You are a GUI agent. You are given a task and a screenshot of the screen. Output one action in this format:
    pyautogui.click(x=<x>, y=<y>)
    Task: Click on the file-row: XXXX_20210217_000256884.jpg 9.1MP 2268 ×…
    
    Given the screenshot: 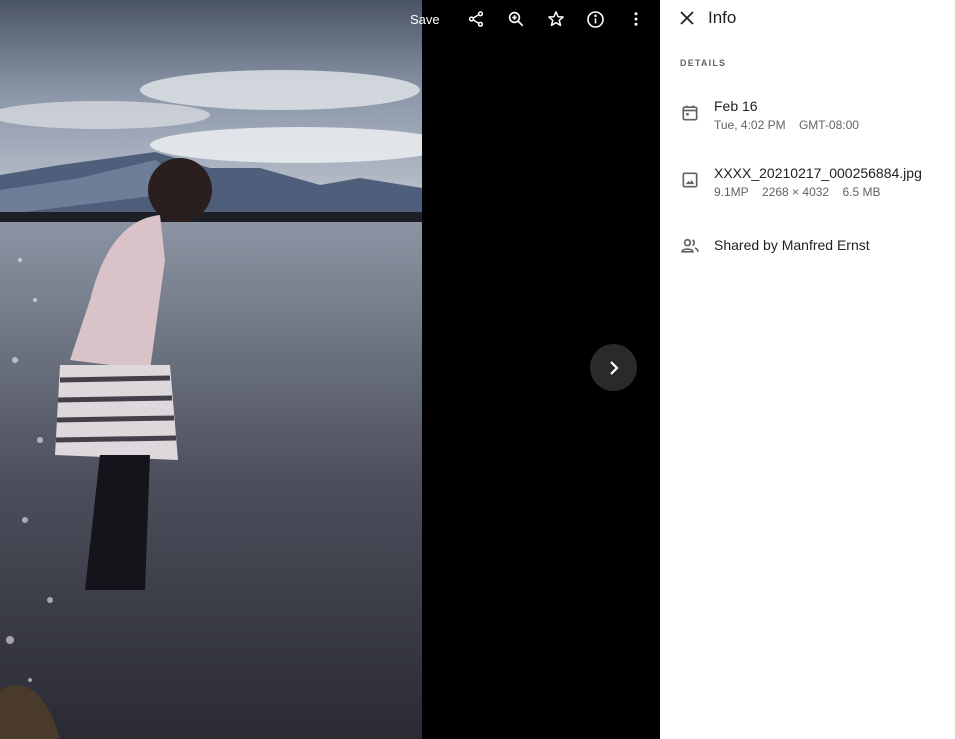 What is the action you would take?
    pyautogui.click(x=801, y=183)
    